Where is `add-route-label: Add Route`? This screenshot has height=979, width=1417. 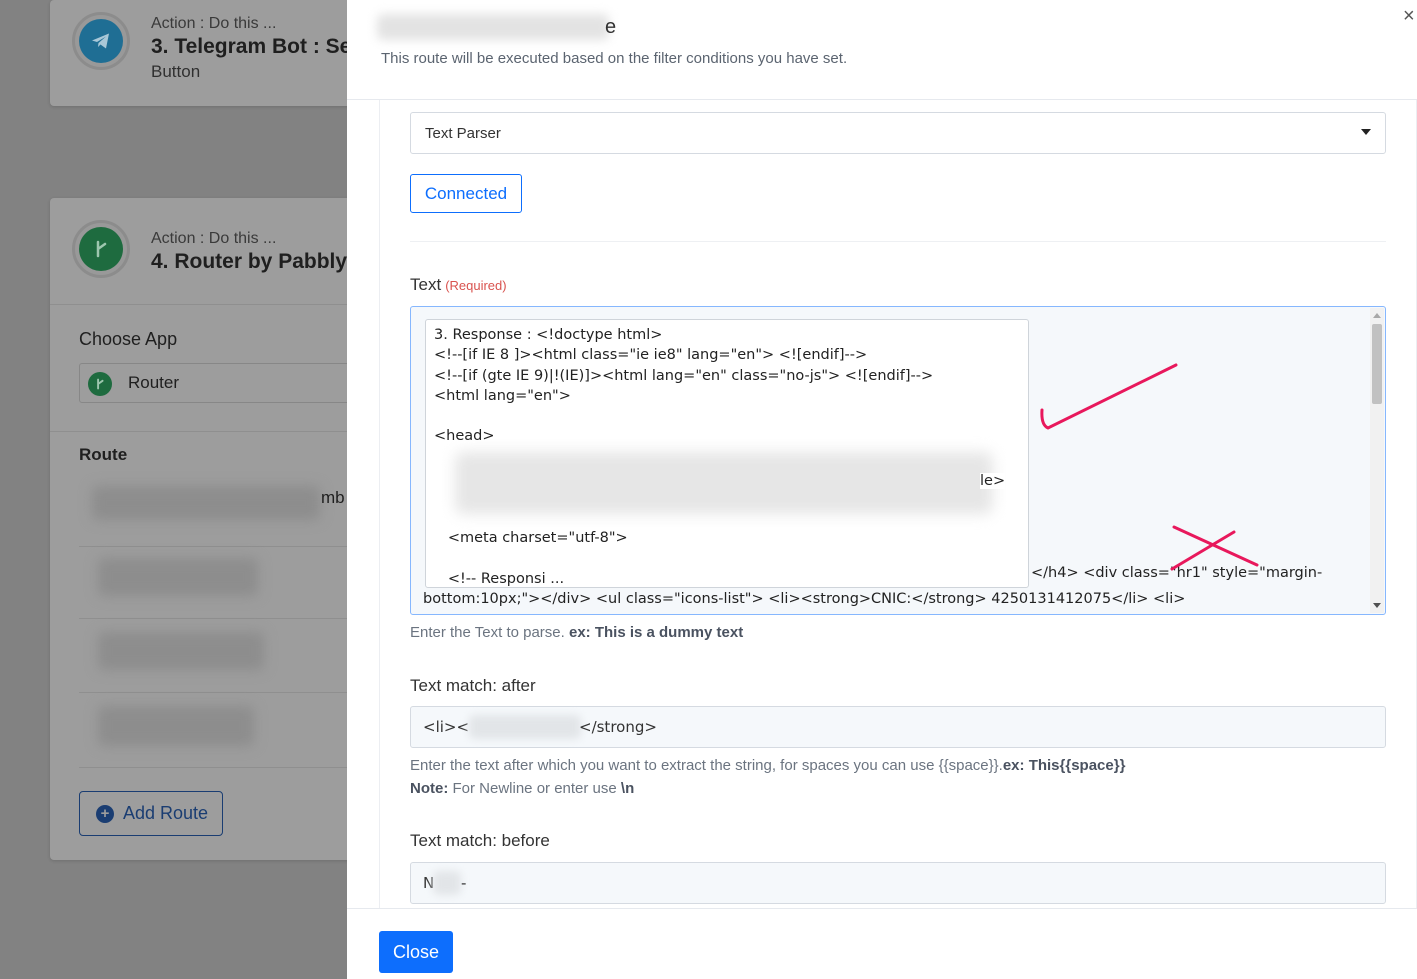 add-route-label: Add Route is located at coordinates (166, 813).